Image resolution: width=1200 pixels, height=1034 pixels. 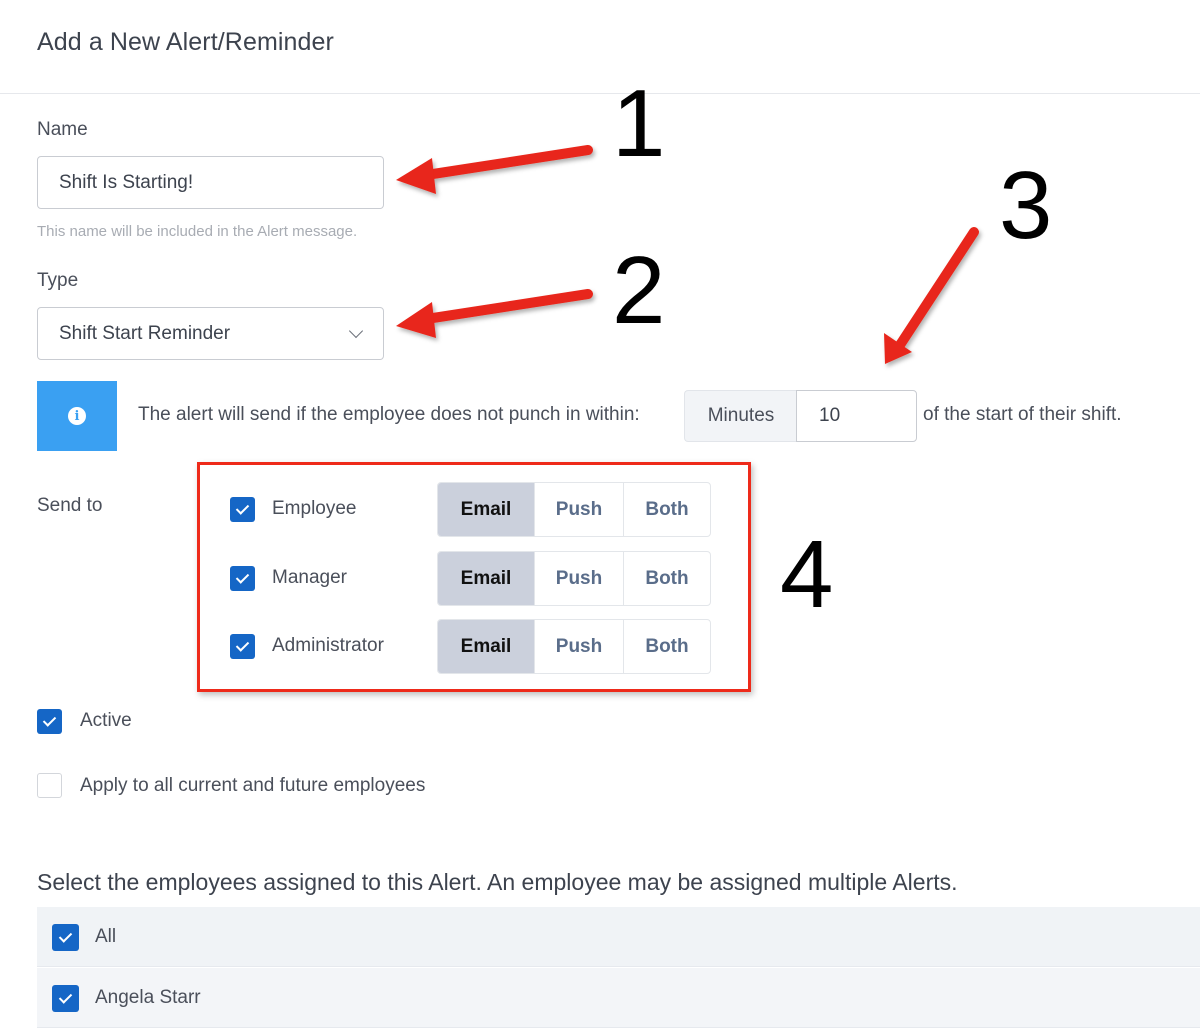 I want to click on employee-name: All, so click(x=106, y=936).